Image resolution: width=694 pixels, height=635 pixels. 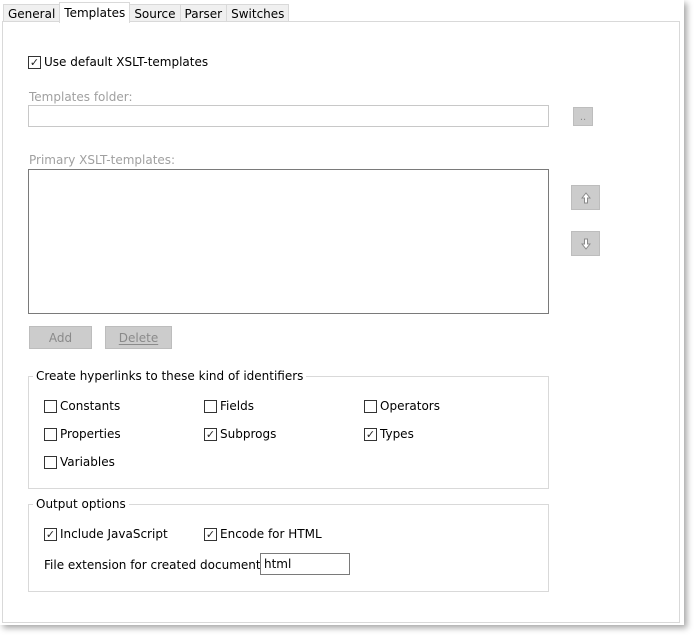 What do you see at coordinates (114, 534) in the screenshot?
I see `include-javascript-label: Include JavaScript` at bounding box center [114, 534].